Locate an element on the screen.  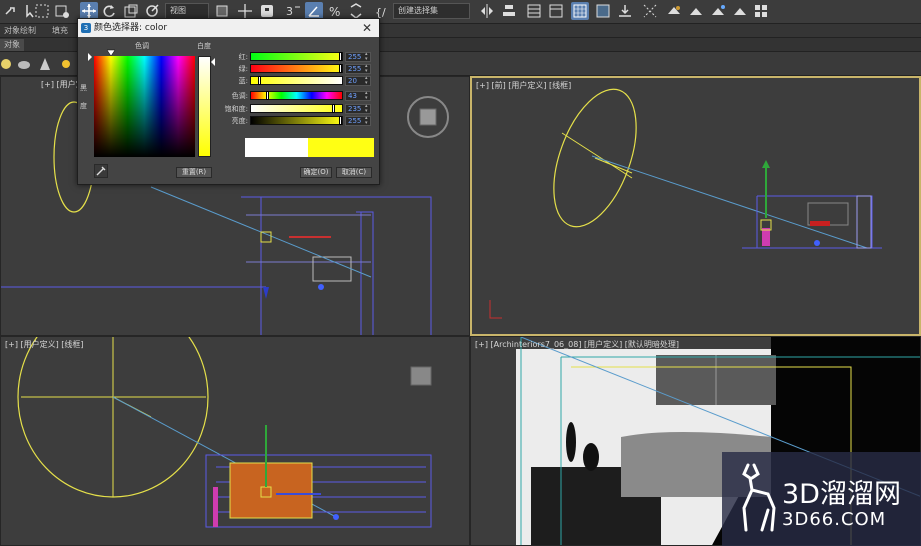
world-axis-icon is located at coordinates (495, 309).